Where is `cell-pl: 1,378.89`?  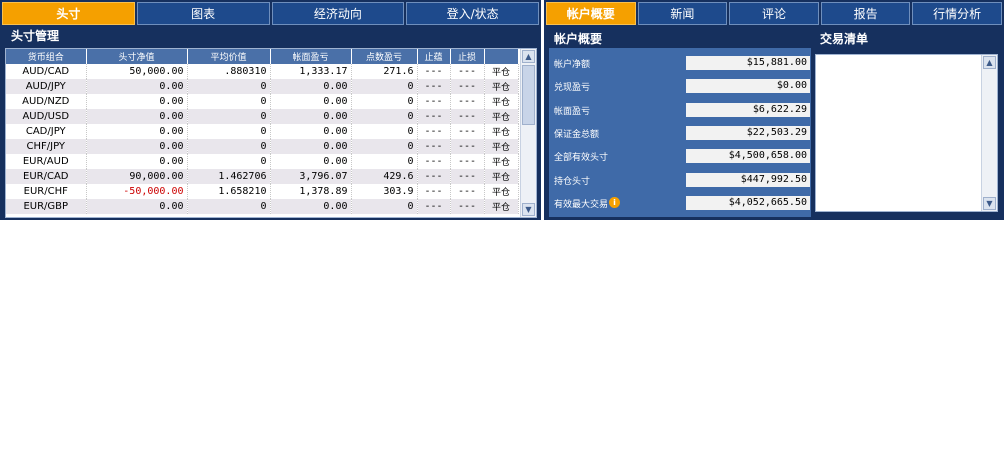 cell-pl: 1,378.89 is located at coordinates (311, 191).